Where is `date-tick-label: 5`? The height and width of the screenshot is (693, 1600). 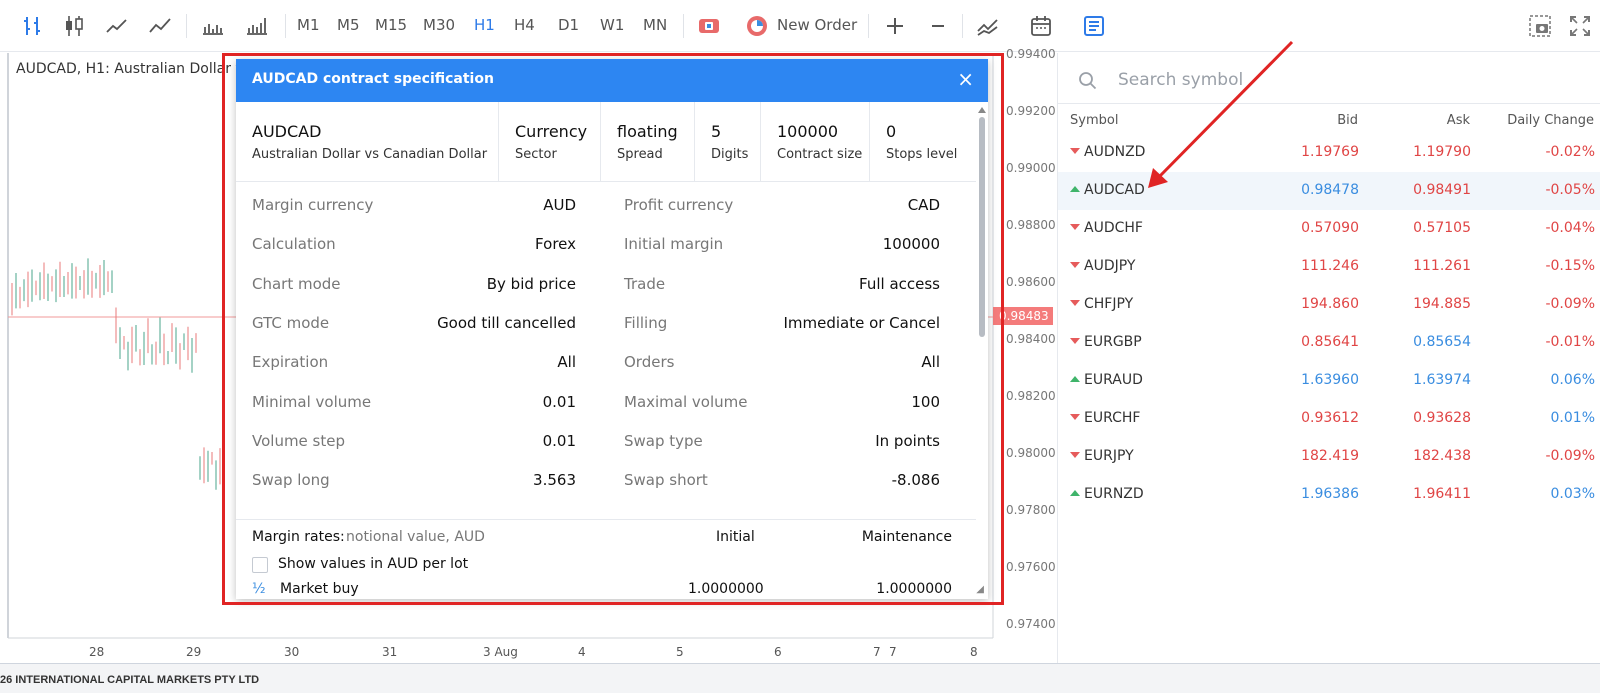
date-tick-label: 5 is located at coordinates (680, 652).